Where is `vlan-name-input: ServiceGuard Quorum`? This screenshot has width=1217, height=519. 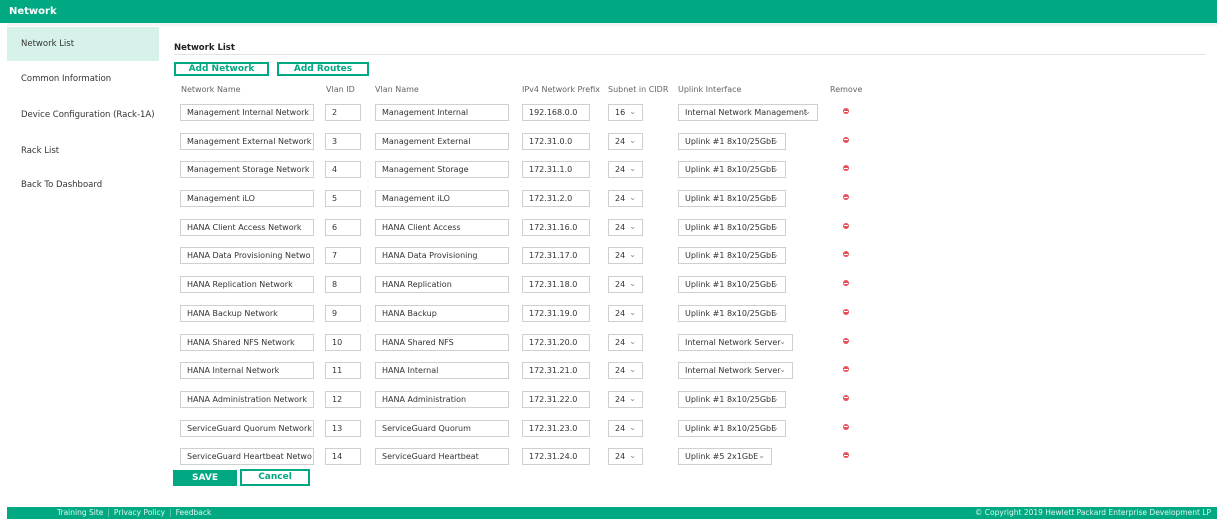
vlan-name-input: ServiceGuard Quorum is located at coordinates (442, 428).